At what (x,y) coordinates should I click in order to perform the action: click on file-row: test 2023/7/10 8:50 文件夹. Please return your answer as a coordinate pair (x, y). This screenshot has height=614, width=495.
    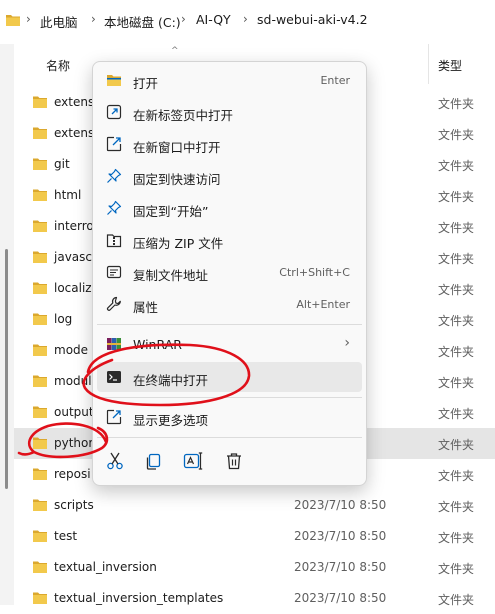
    Looking at the image, I should click on (254, 536).